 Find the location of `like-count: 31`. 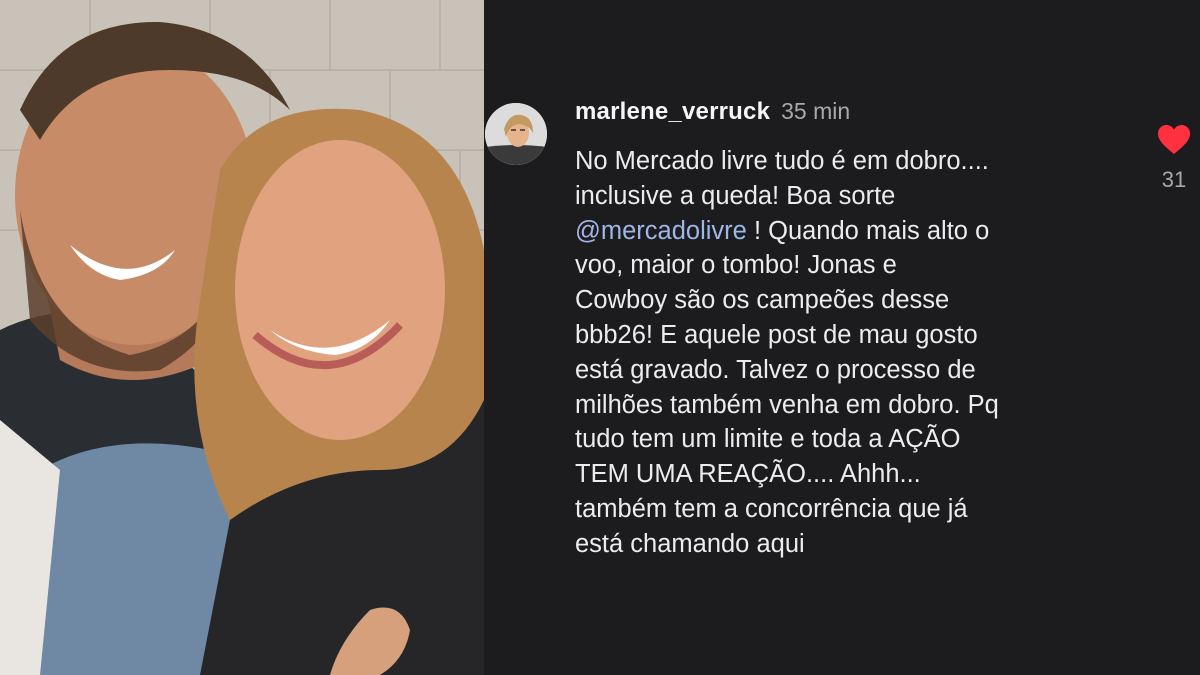

like-count: 31 is located at coordinates (1174, 179).